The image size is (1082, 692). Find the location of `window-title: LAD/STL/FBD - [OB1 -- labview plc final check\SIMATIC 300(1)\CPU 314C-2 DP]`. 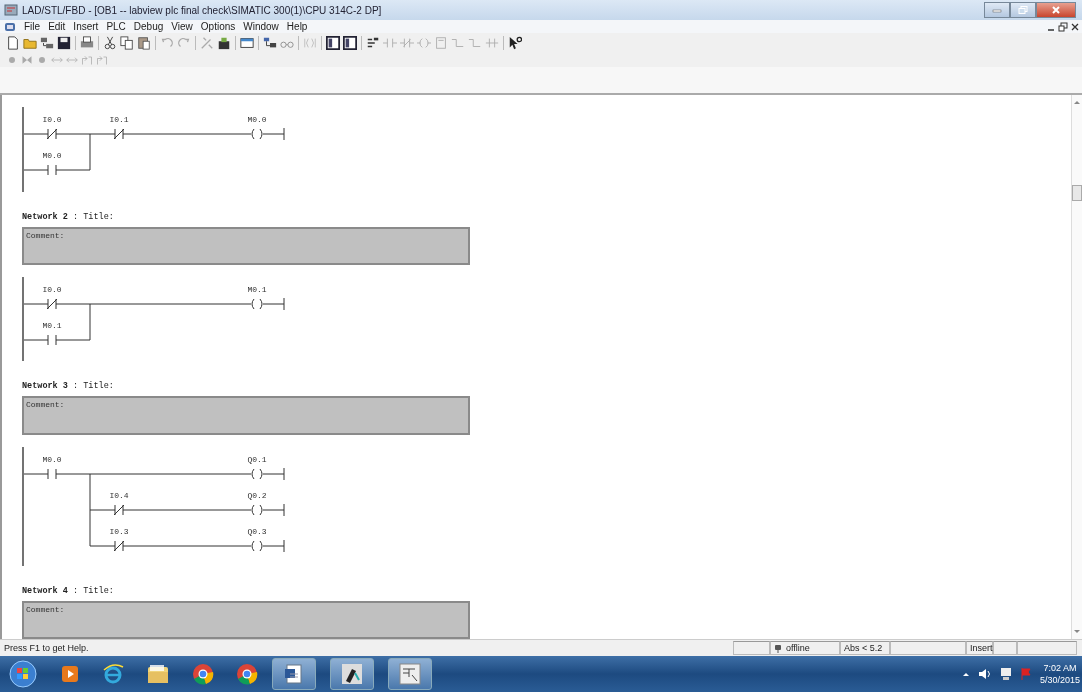

window-title: LAD/STL/FBD - [OB1 -- labview plc final check\SIMATIC 300(1)\CPU 314C-2 DP] is located at coordinates (202, 10).